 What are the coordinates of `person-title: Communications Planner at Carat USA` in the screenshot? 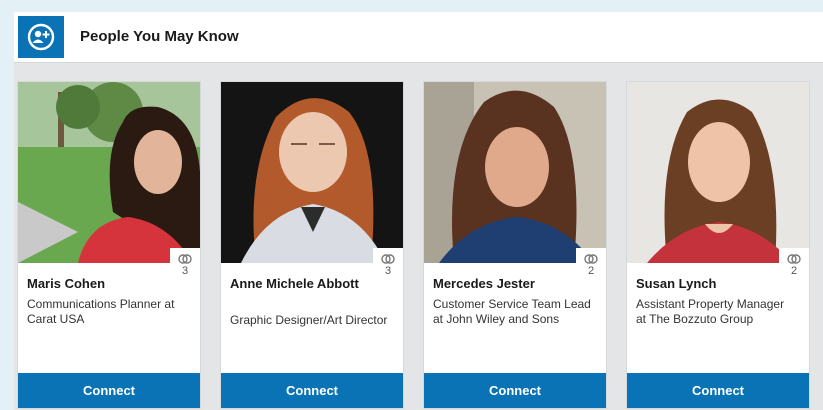 It's located at (101, 311).